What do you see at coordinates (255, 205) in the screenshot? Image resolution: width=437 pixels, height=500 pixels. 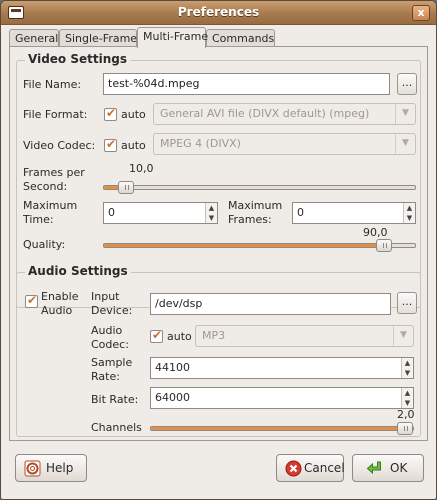 I see `max-frames-label-line1: Maximum` at bounding box center [255, 205].